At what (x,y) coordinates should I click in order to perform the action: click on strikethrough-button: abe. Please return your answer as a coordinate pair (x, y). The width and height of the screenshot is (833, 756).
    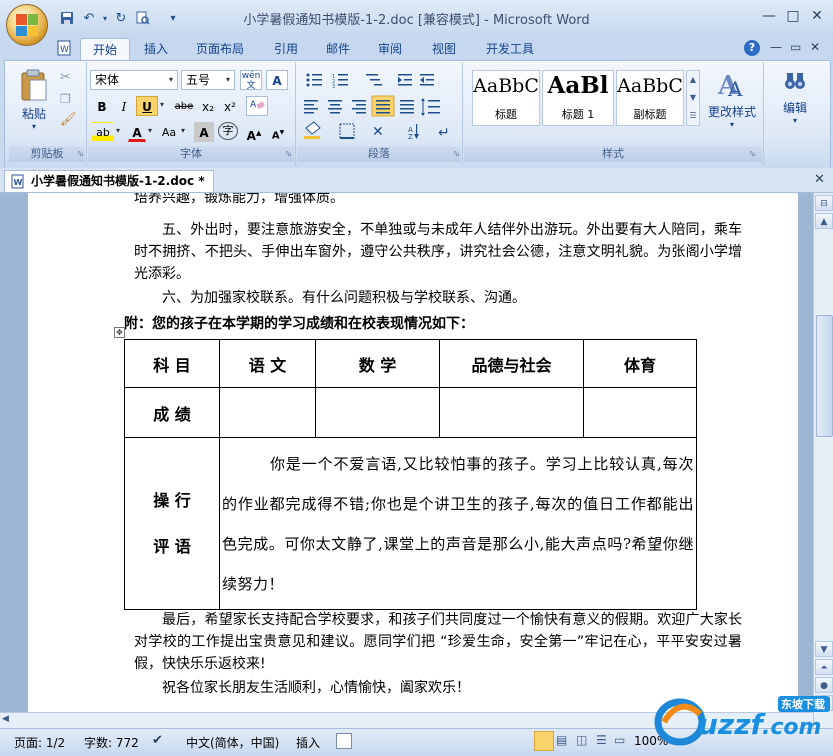
    Looking at the image, I should click on (184, 106).